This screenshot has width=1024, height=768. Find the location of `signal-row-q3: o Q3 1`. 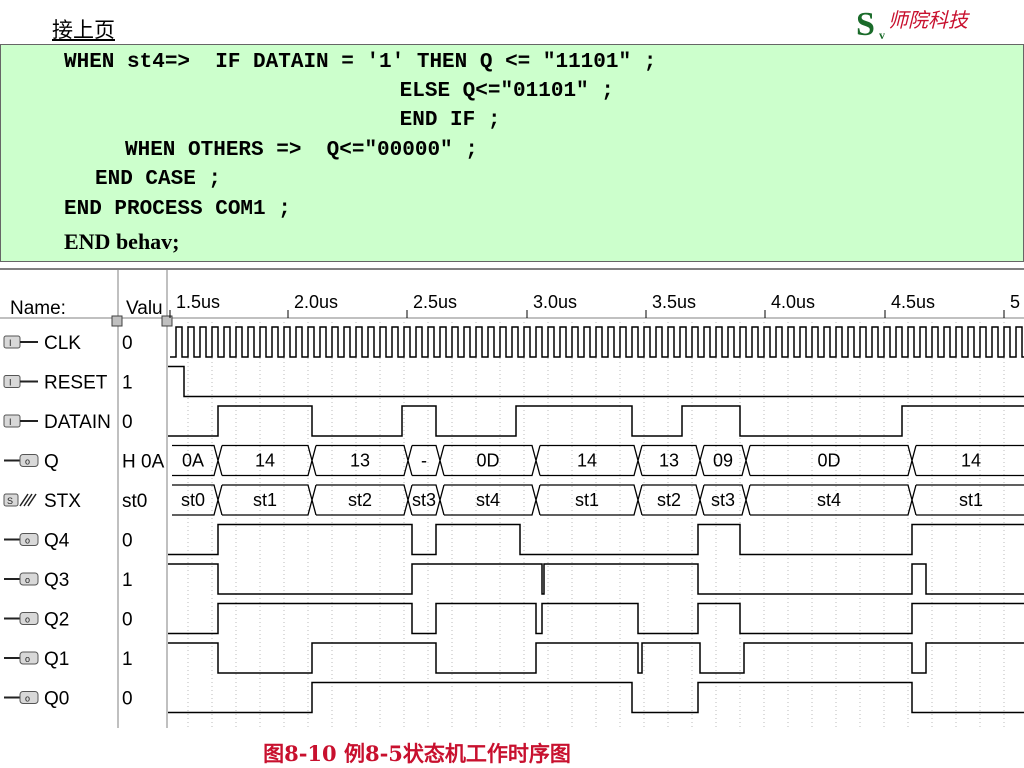

signal-row-q3: o Q3 1 is located at coordinates (512, 581).